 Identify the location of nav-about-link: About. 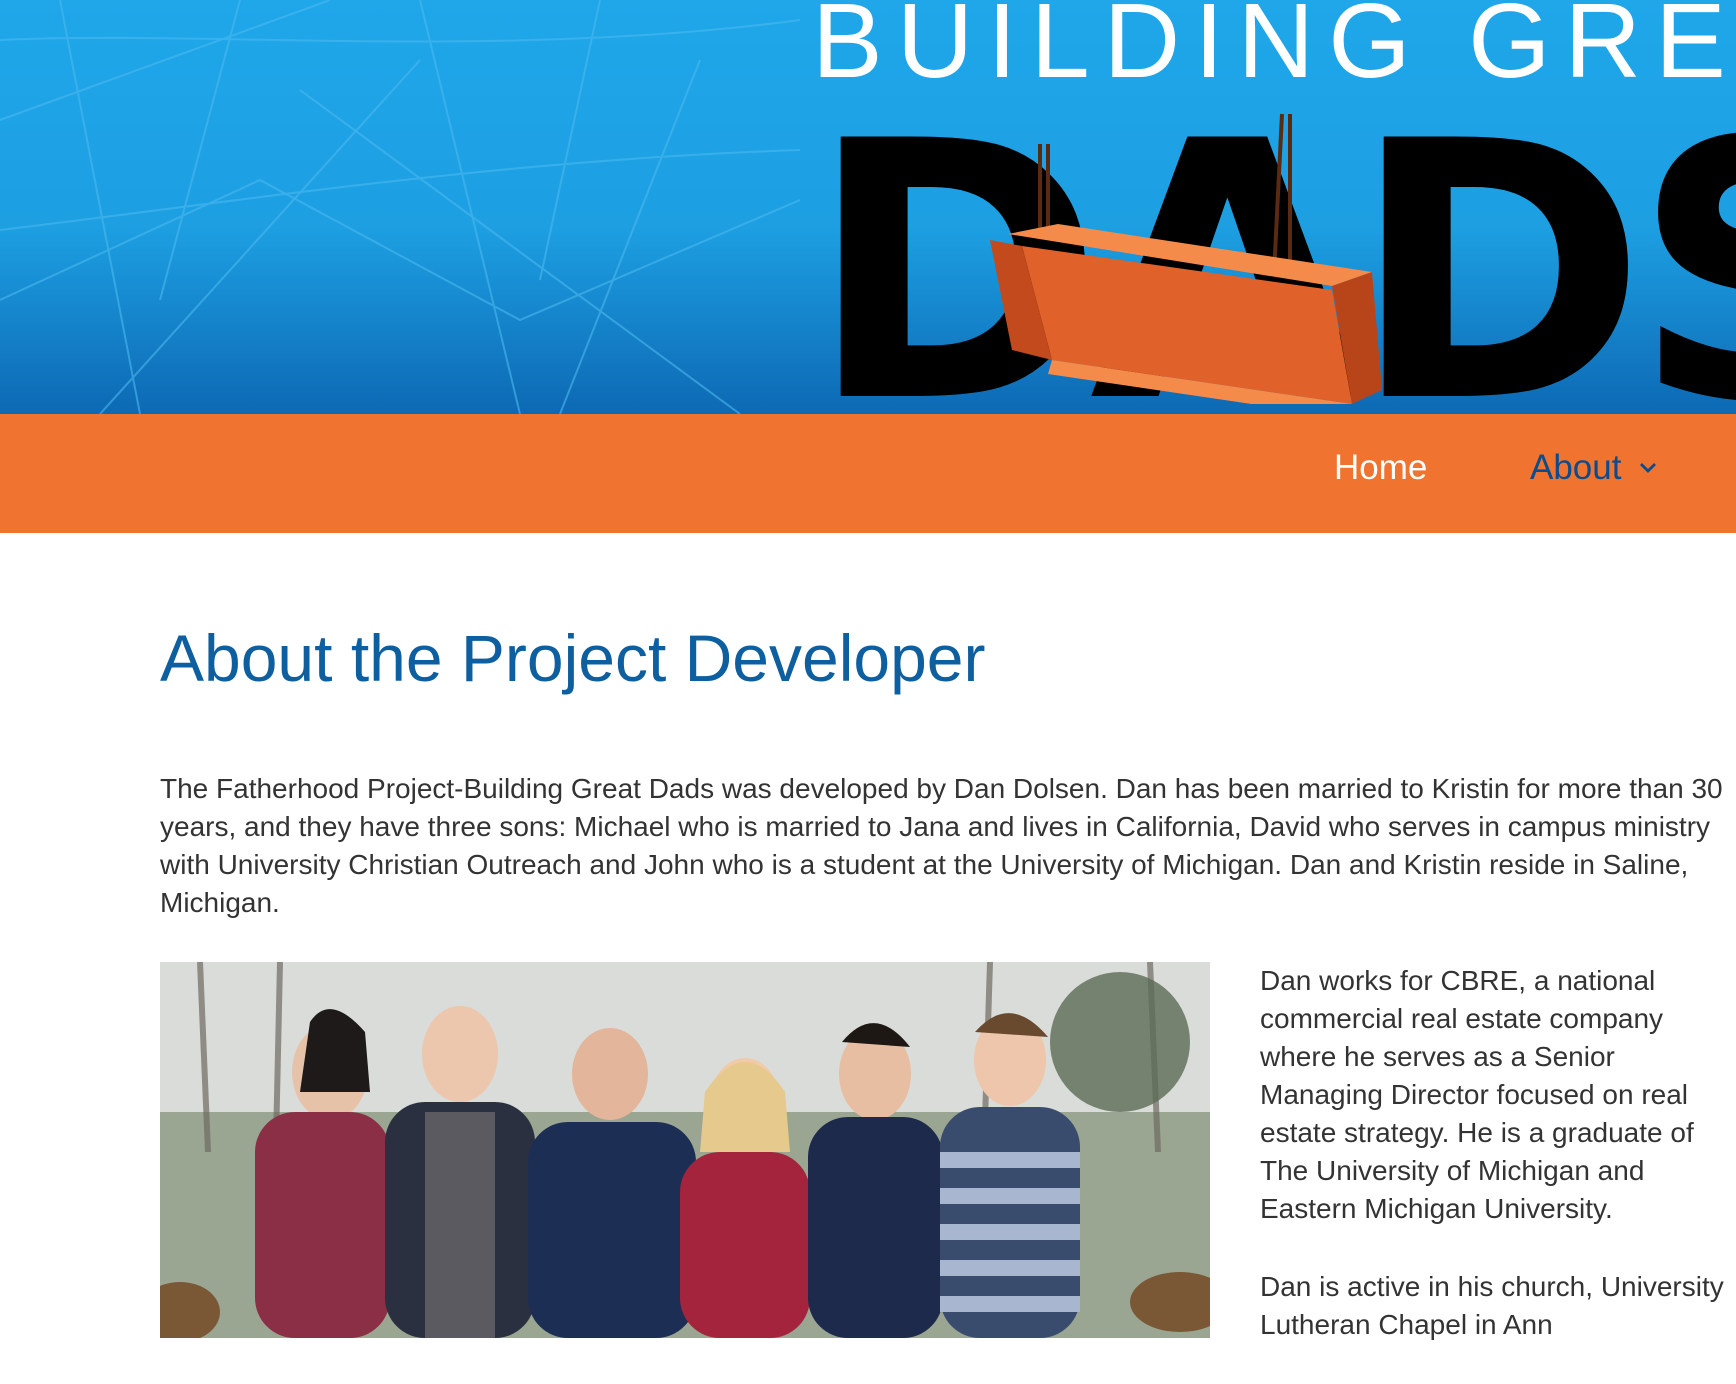
(1594, 468).